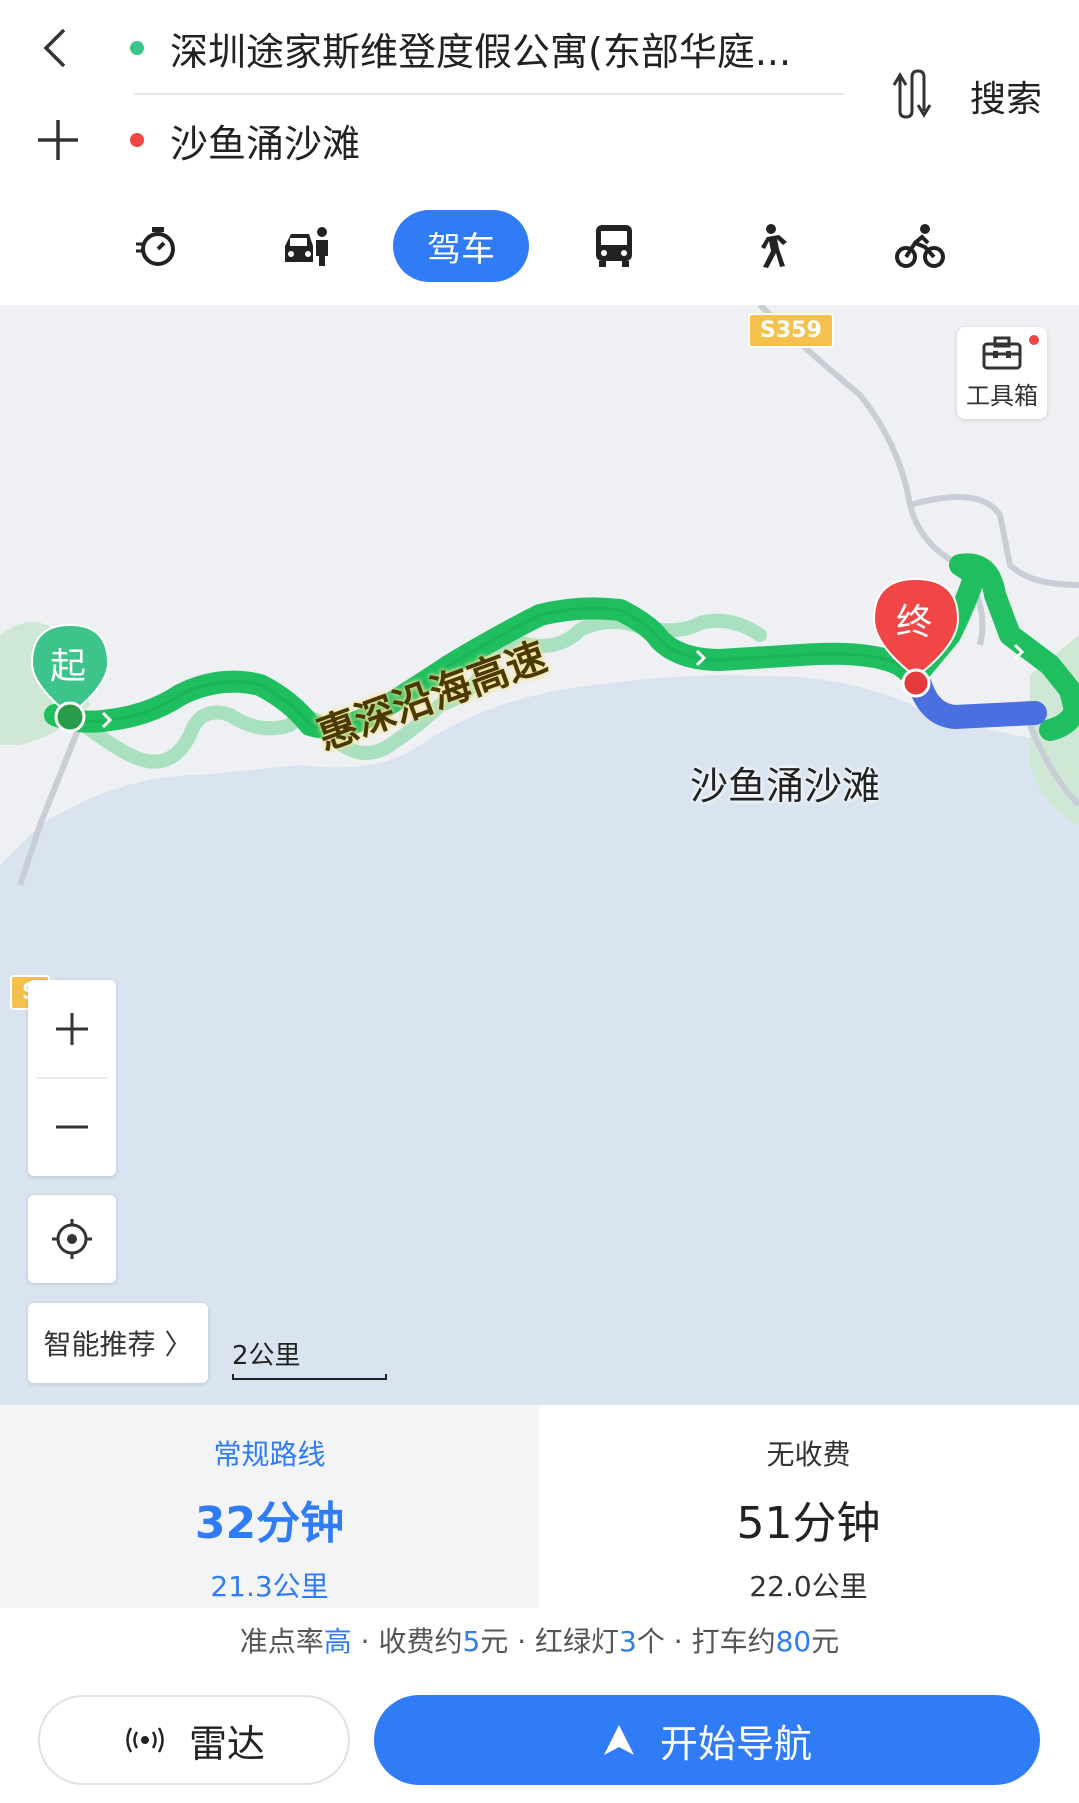 This screenshot has width=1079, height=1803. I want to click on end-location-field: 沙鱼涌沙滩, so click(490, 140).